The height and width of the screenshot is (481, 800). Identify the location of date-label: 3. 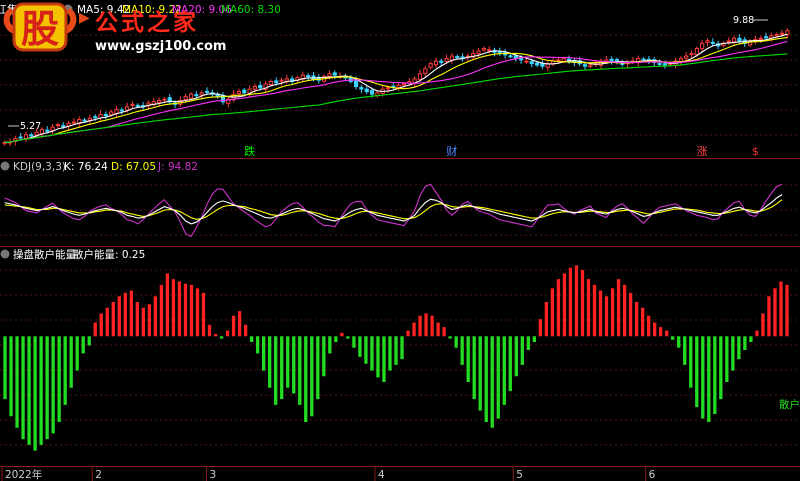
(213, 475).